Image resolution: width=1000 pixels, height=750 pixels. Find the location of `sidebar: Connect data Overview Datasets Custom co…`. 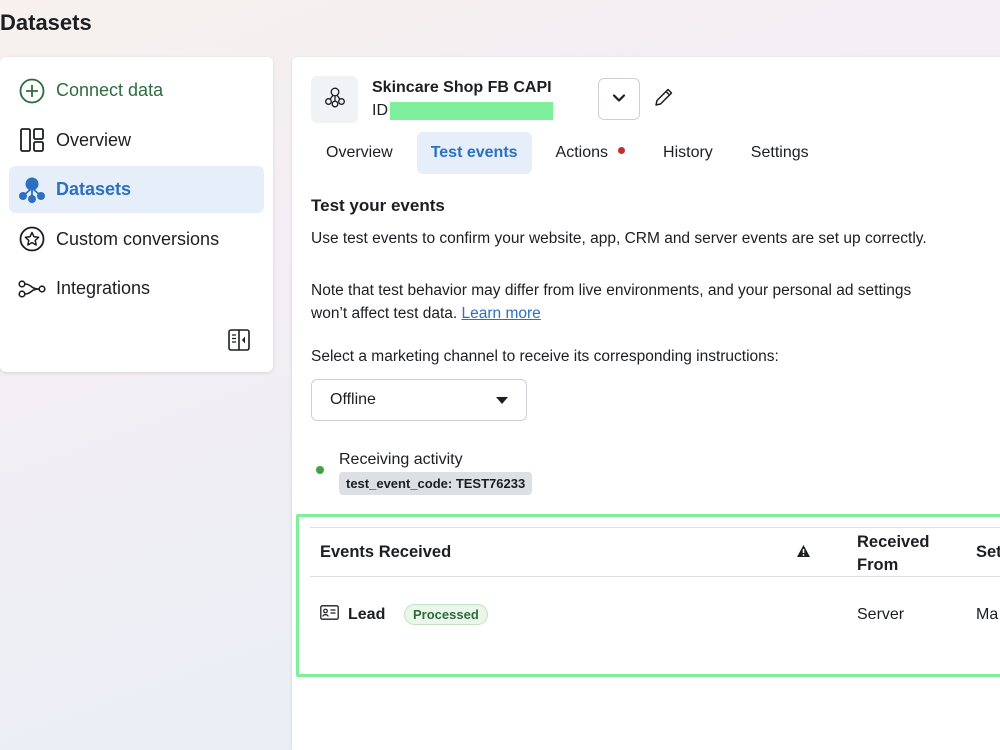

sidebar: Connect data Overview Datasets Custom co… is located at coordinates (136, 214).